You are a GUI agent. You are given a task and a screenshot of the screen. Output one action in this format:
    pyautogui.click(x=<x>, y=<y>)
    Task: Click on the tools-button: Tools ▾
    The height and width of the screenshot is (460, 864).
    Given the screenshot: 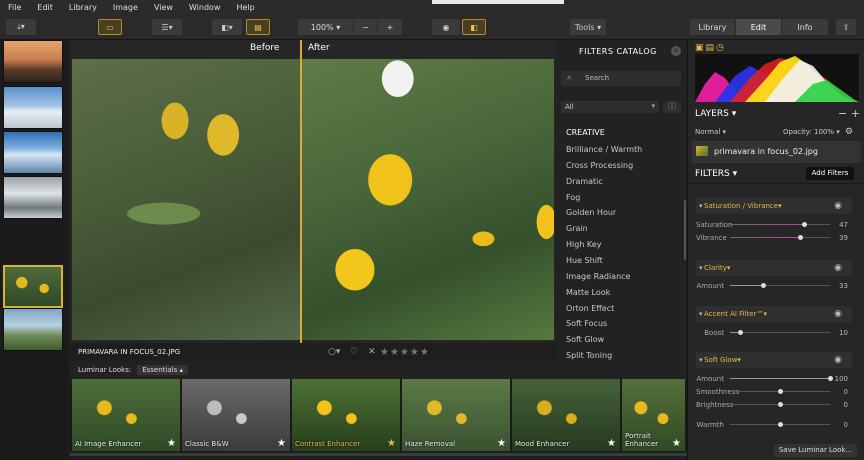 What is the action you would take?
    pyautogui.click(x=588, y=27)
    